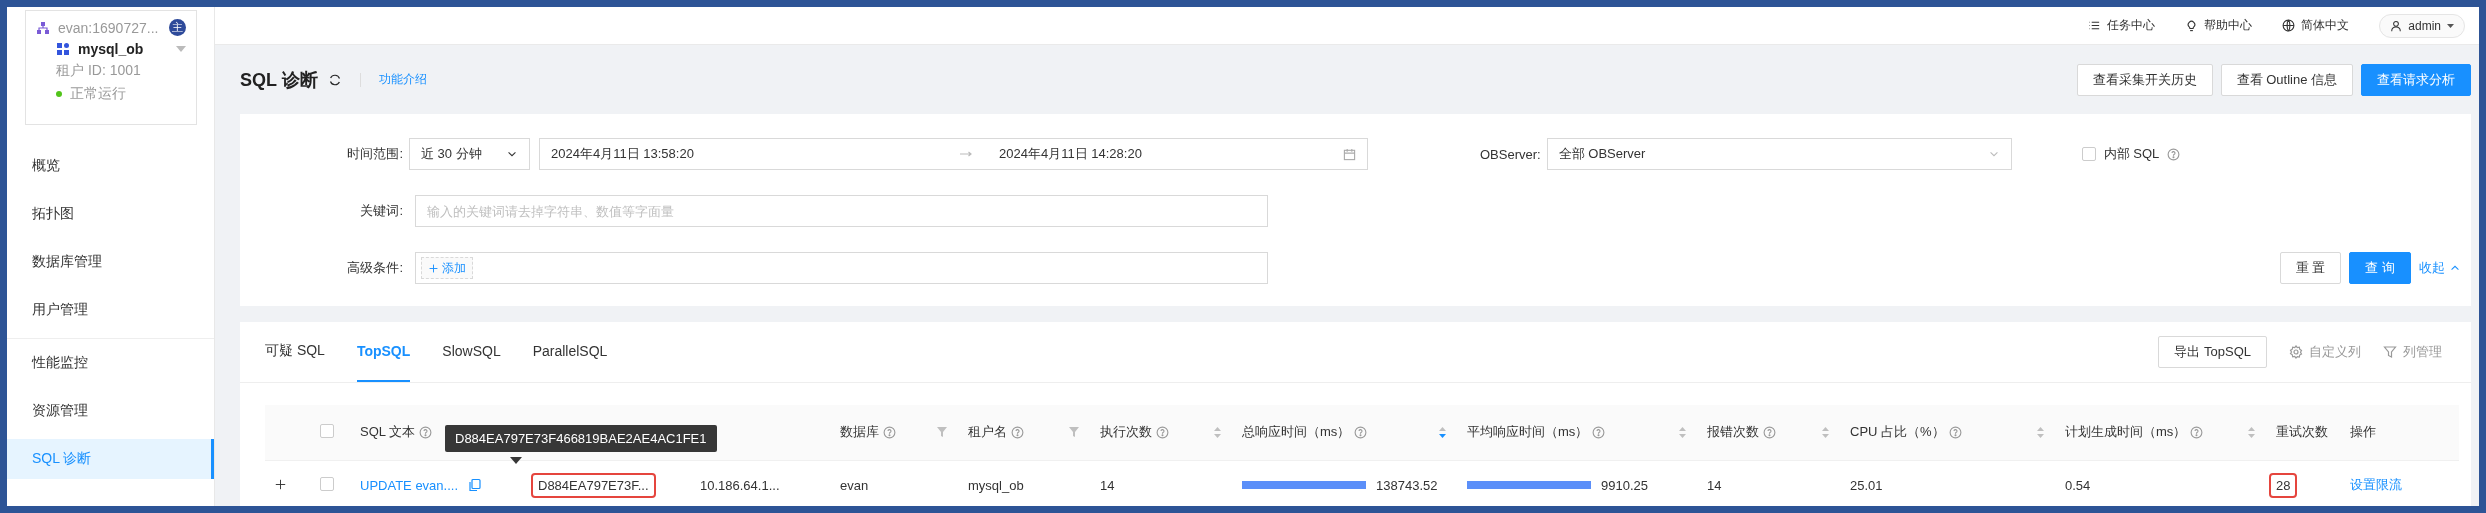 This screenshot has width=2486, height=513. What do you see at coordinates (1779, 154) in the screenshot?
I see `observer-select: 全部 OBServer` at bounding box center [1779, 154].